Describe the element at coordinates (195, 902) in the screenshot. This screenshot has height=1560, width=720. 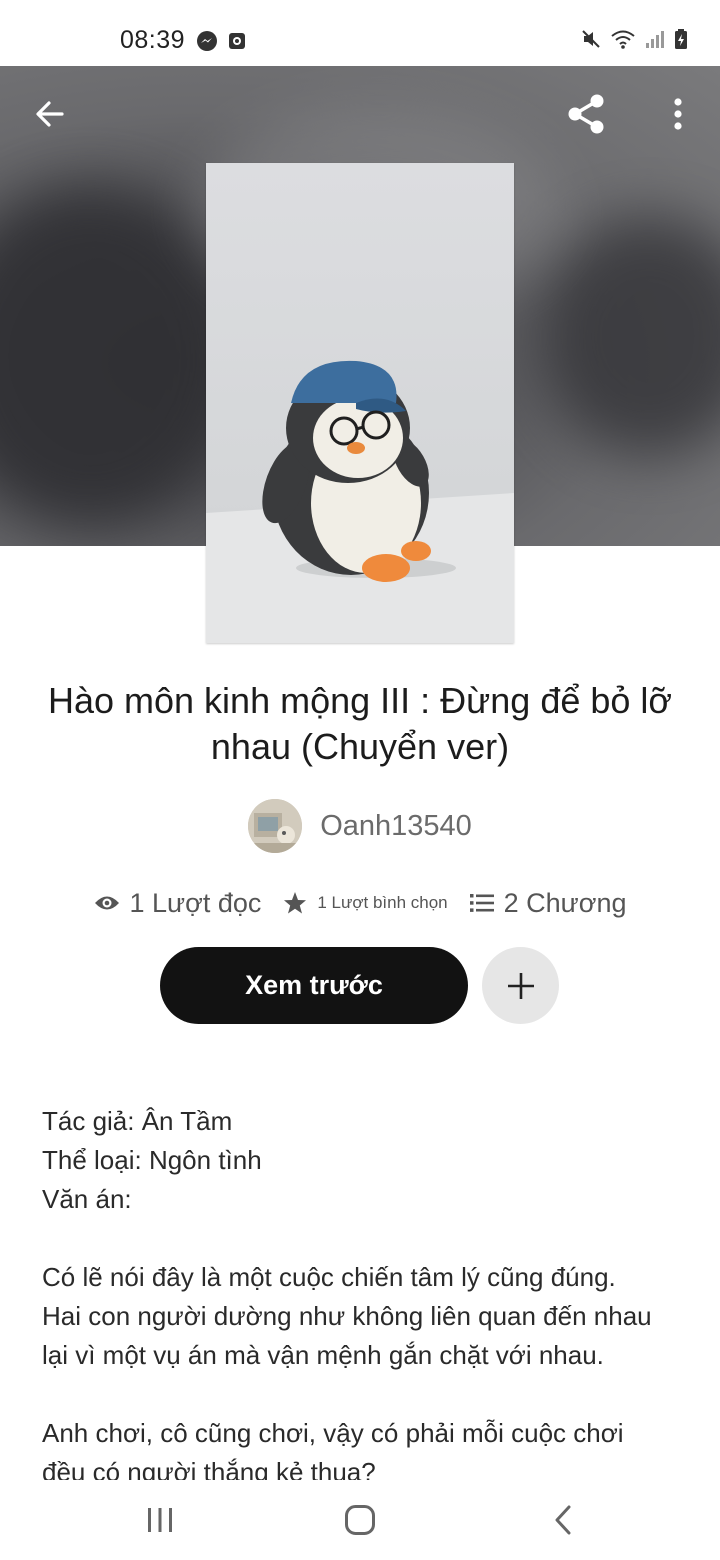
I see `reads-count: 1 Lượt đọc` at that location.